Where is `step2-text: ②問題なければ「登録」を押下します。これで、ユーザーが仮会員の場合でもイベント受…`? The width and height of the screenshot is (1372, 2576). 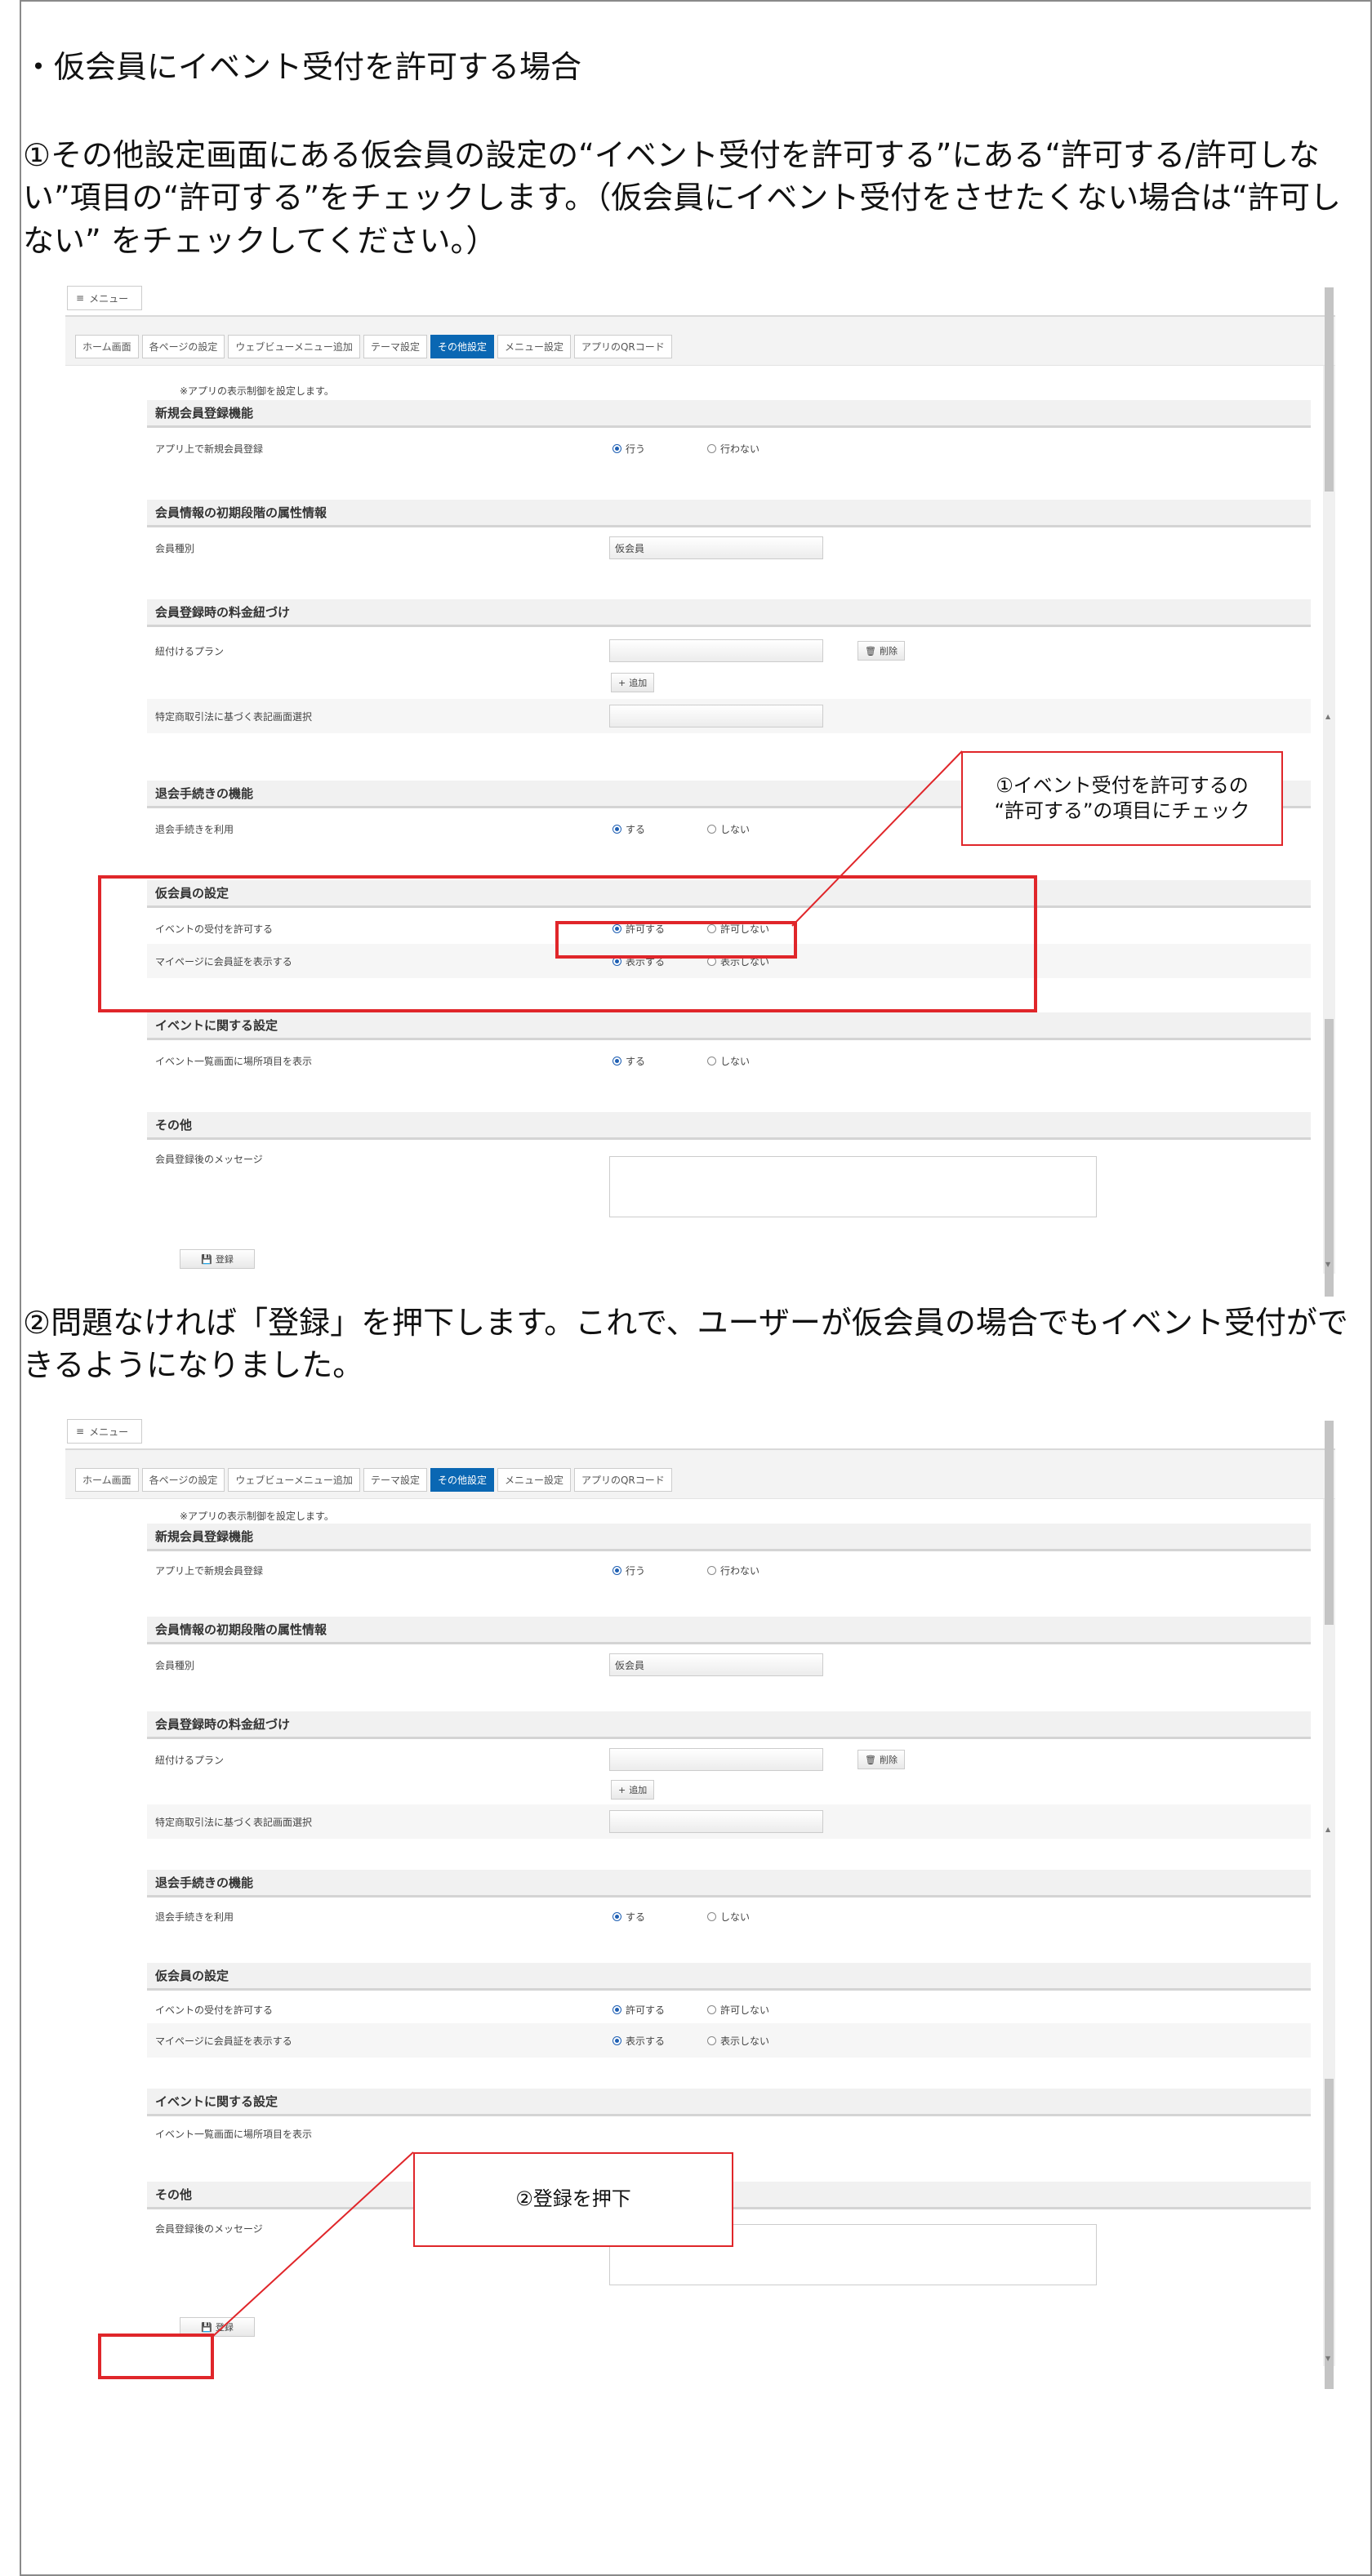 step2-text: ②問題なければ「登録」を押下します。これで、ユーザーが仮会員の場合でもイベント受… is located at coordinates (685, 1344).